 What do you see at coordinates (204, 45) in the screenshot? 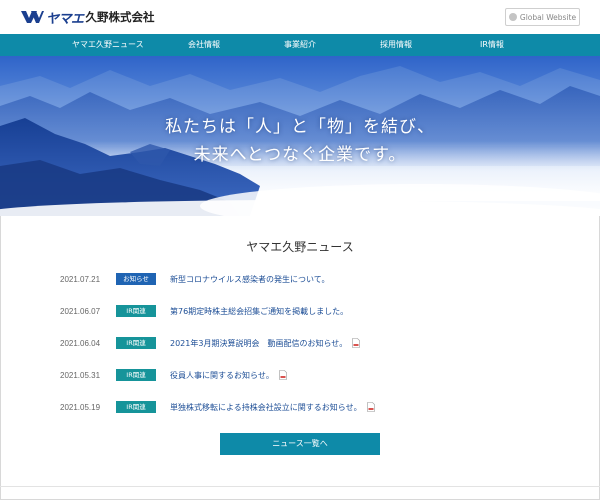
I see `nav-item-company: 会社情報` at bounding box center [204, 45].